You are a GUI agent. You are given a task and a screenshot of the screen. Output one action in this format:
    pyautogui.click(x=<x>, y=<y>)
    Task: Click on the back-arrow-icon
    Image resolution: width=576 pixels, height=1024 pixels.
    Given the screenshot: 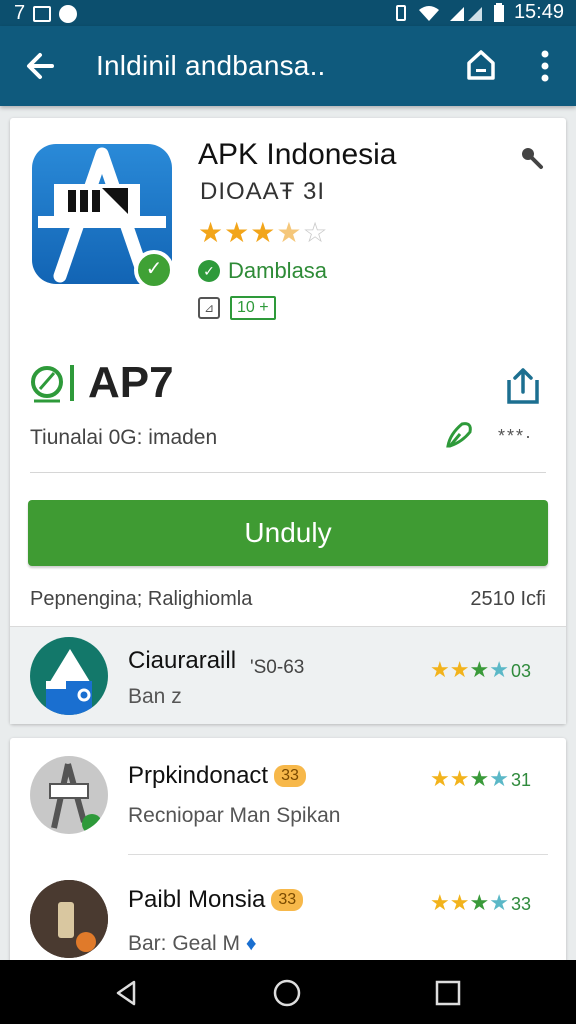 What is the action you would take?
    pyautogui.click(x=40, y=66)
    